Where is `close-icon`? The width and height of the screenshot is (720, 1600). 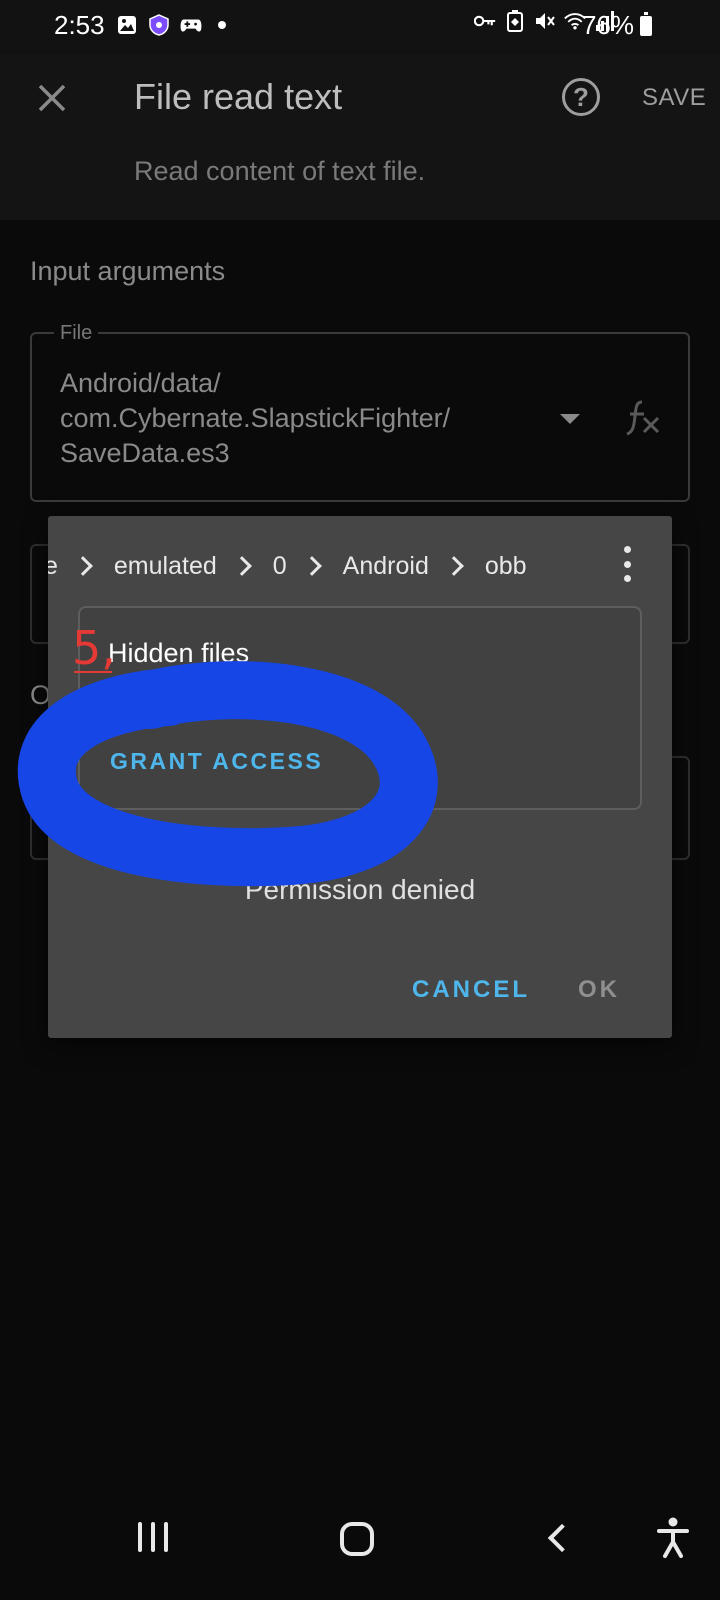
close-icon is located at coordinates (52, 98).